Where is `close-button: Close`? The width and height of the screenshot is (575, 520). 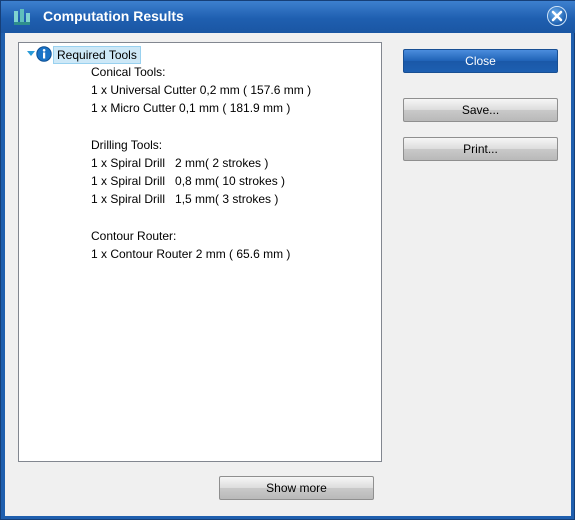
close-button: Close is located at coordinates (480, 61).